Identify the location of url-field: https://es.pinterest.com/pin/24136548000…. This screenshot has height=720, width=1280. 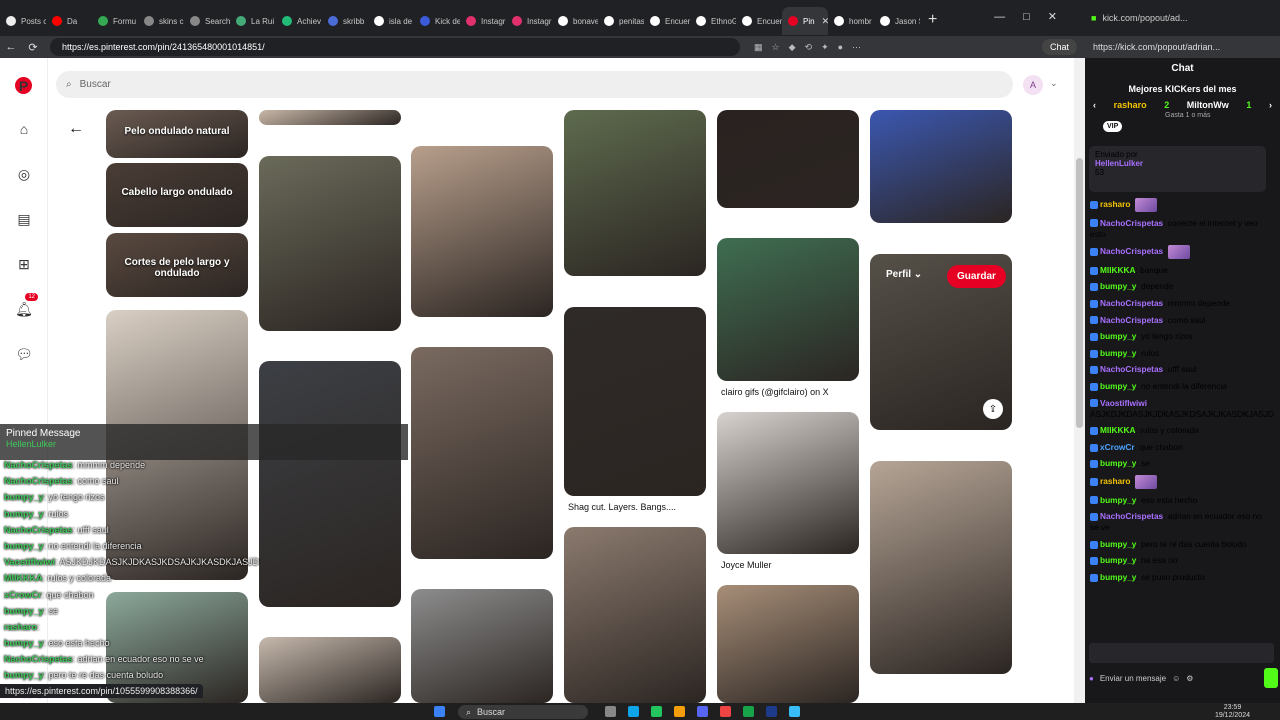
(395, 47).